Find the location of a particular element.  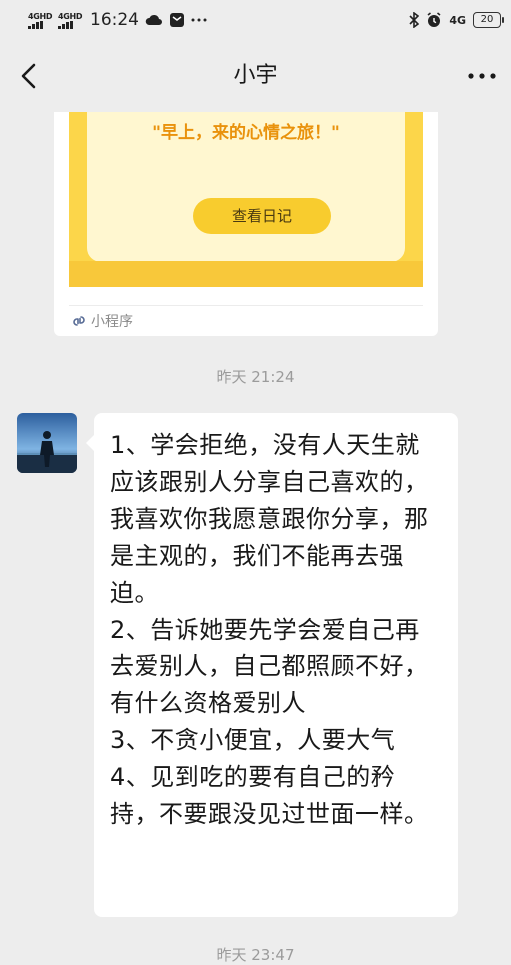

network-type: 4G is located at coordinates (457, 20).